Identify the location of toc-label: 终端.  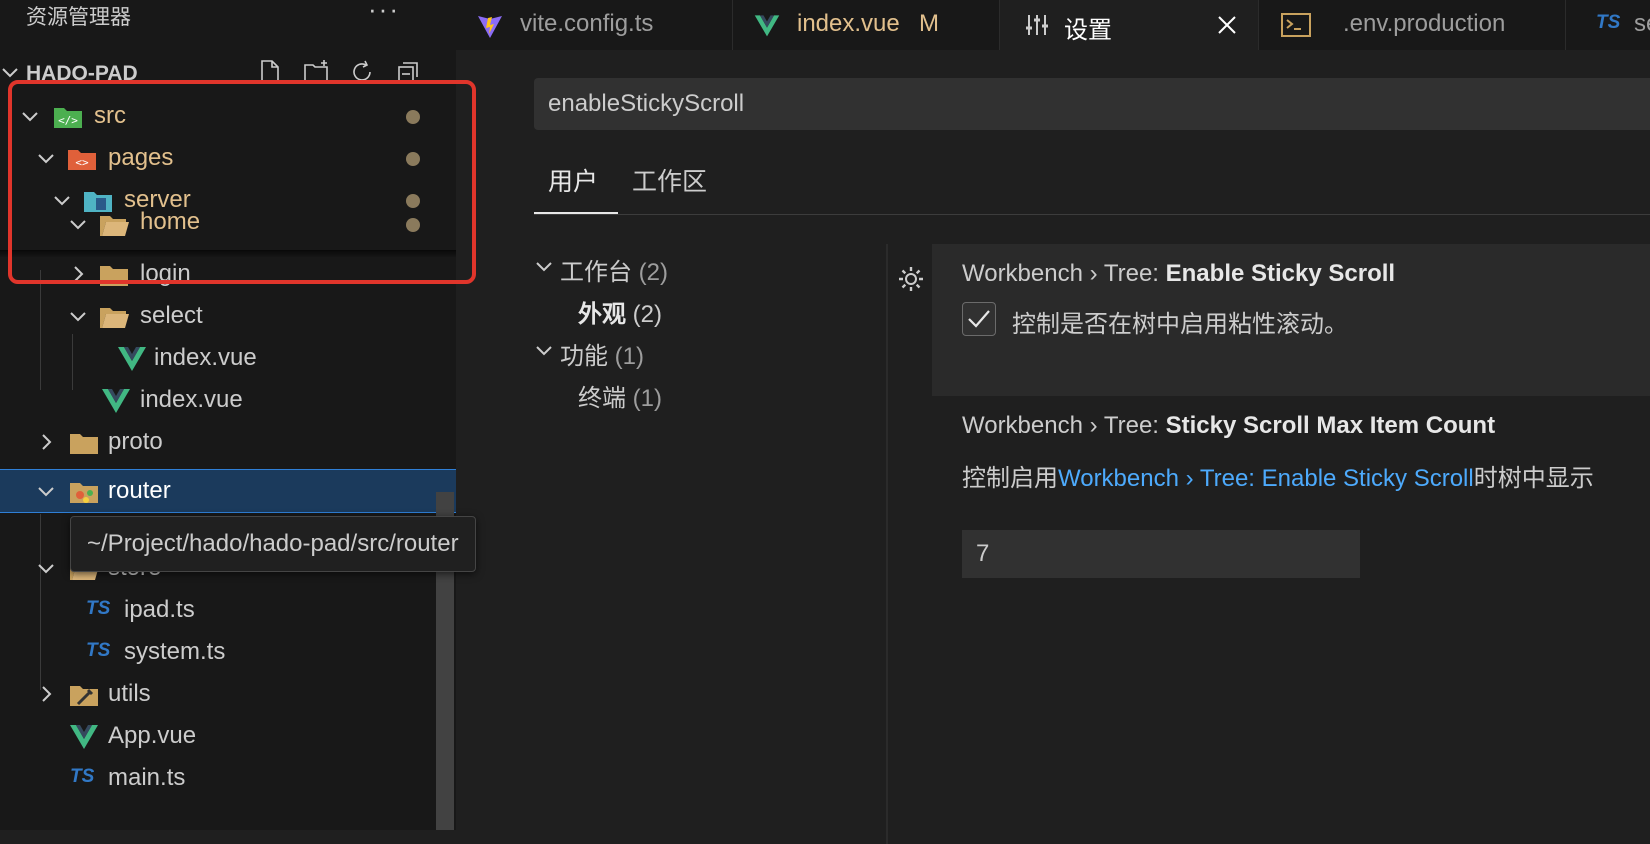
(602, 398).